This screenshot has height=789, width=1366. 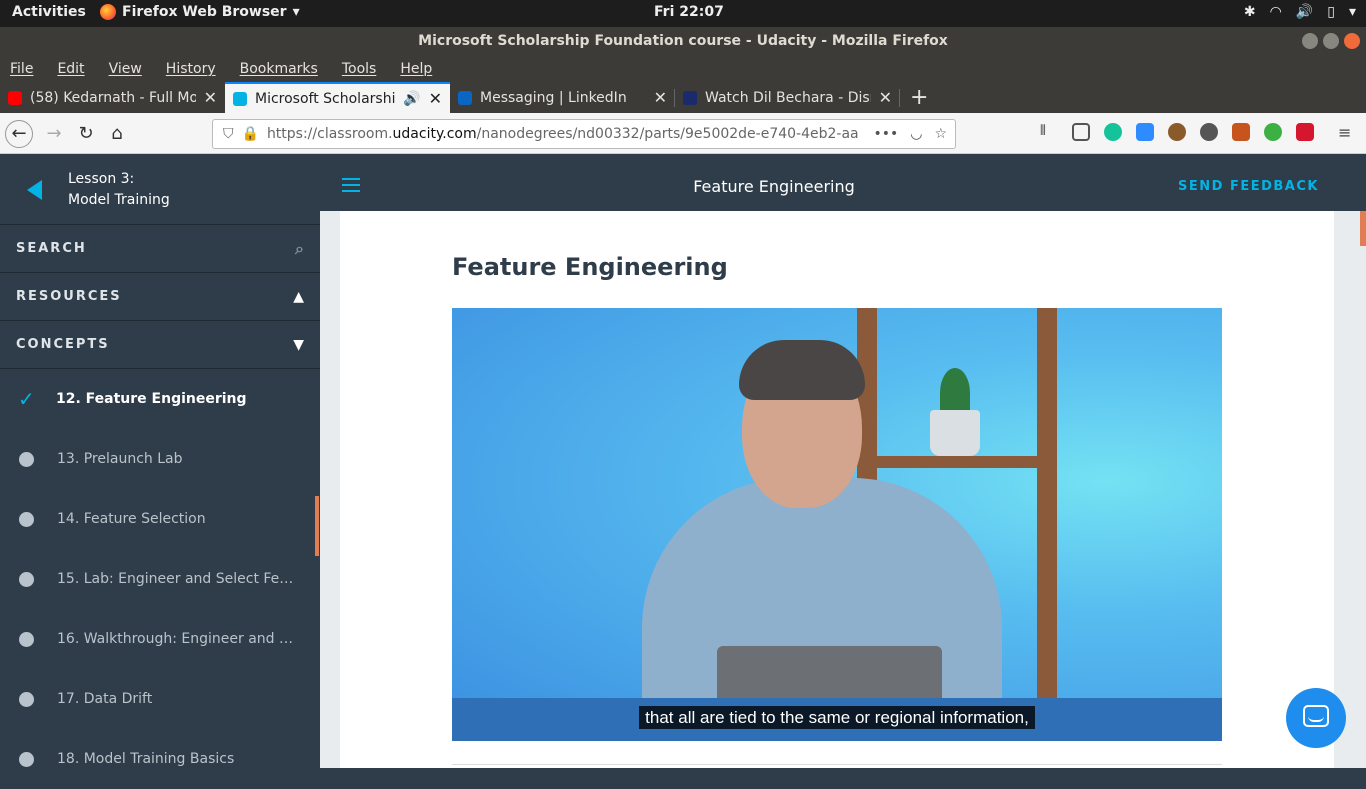 What do you see at coordinates (240, 98) in the screenshot?
I see `udacity-icon` at bounding box center [240, 98].